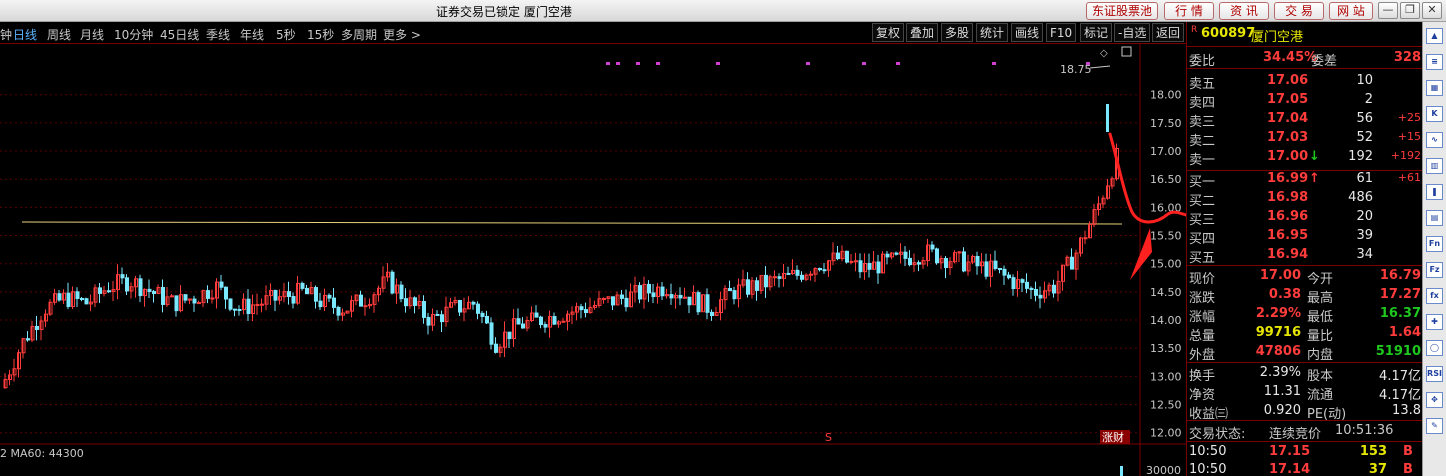 The height and width of the screenshot is (476, 1446). I want to click on close-icon: ✕, so click(1432, 10).